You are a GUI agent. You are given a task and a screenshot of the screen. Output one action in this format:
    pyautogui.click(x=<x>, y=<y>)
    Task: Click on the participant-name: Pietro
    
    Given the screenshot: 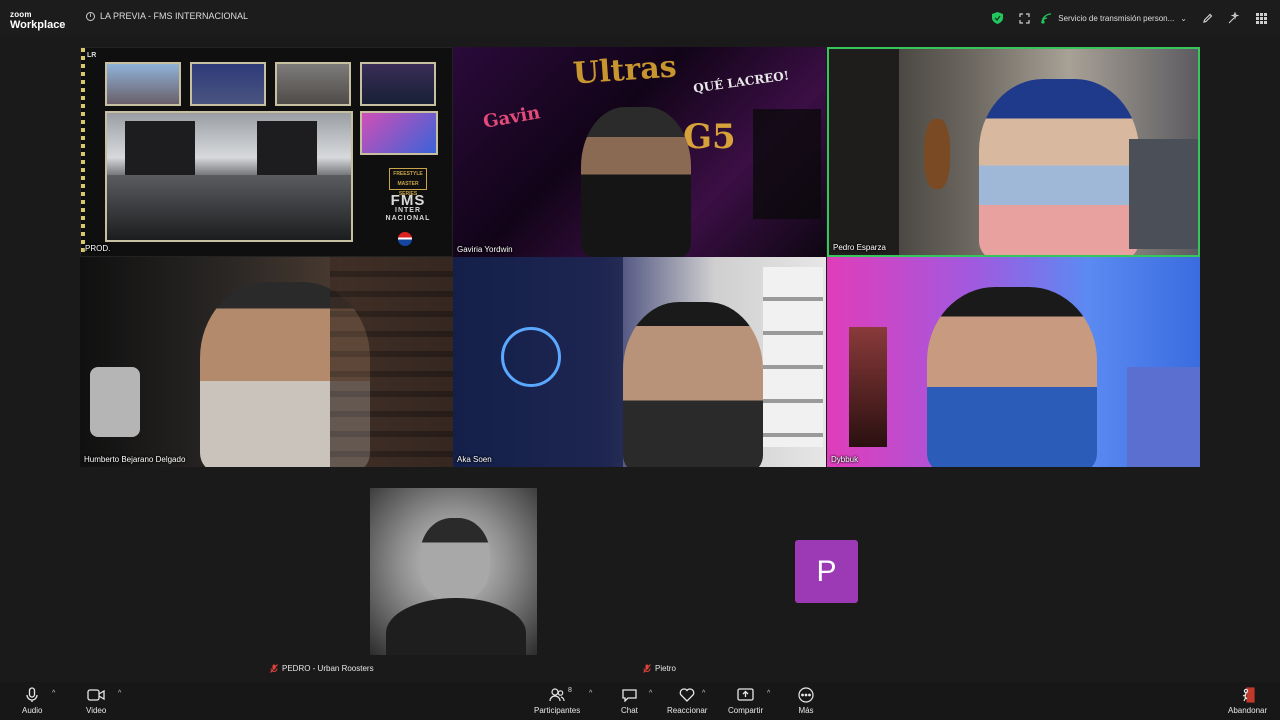 What is the action you would take?
    pyautogui.click(x=665, y=668)
    